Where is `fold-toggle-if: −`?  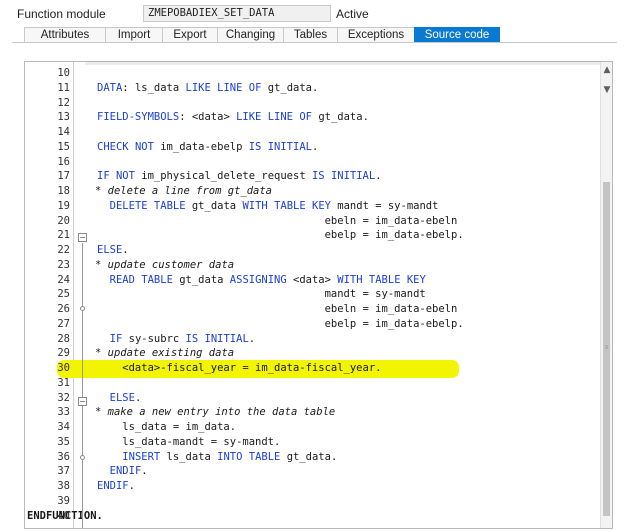 fold-toggle-if: − is located at coordinates (82, 237).